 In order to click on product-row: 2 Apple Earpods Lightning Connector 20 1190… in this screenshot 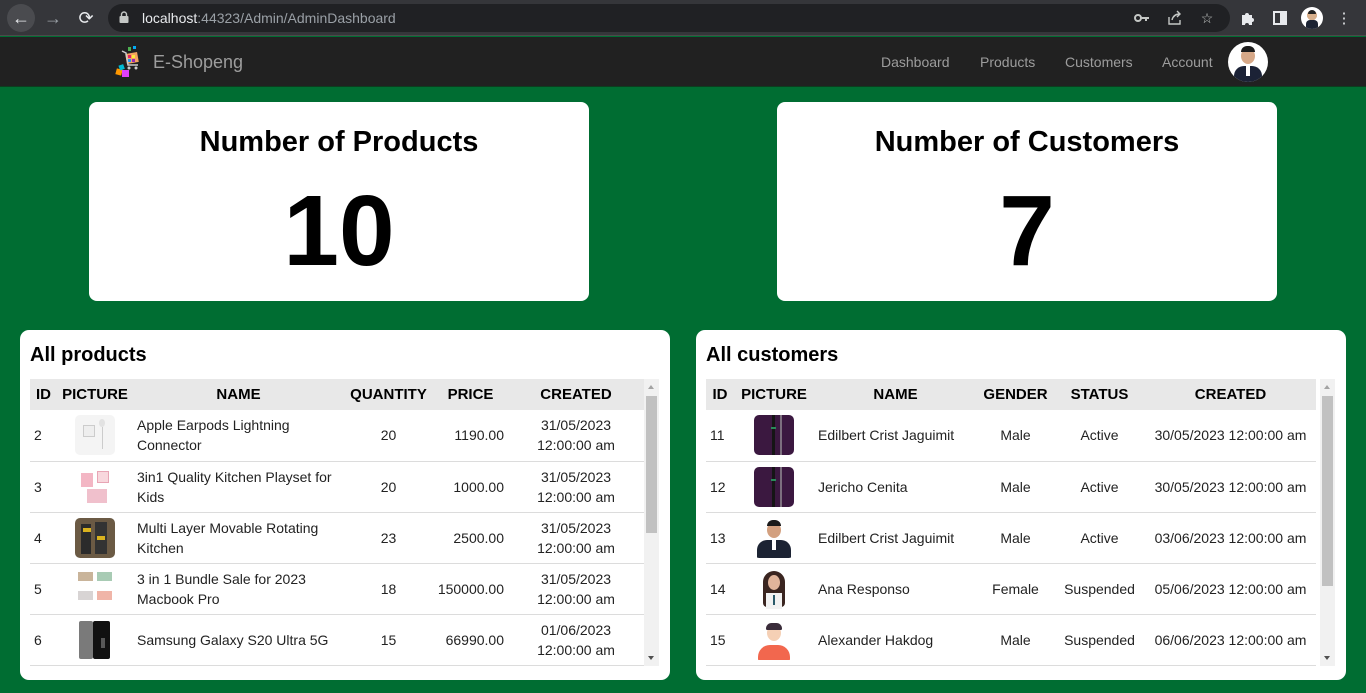, I will do `click(337, 436)`.